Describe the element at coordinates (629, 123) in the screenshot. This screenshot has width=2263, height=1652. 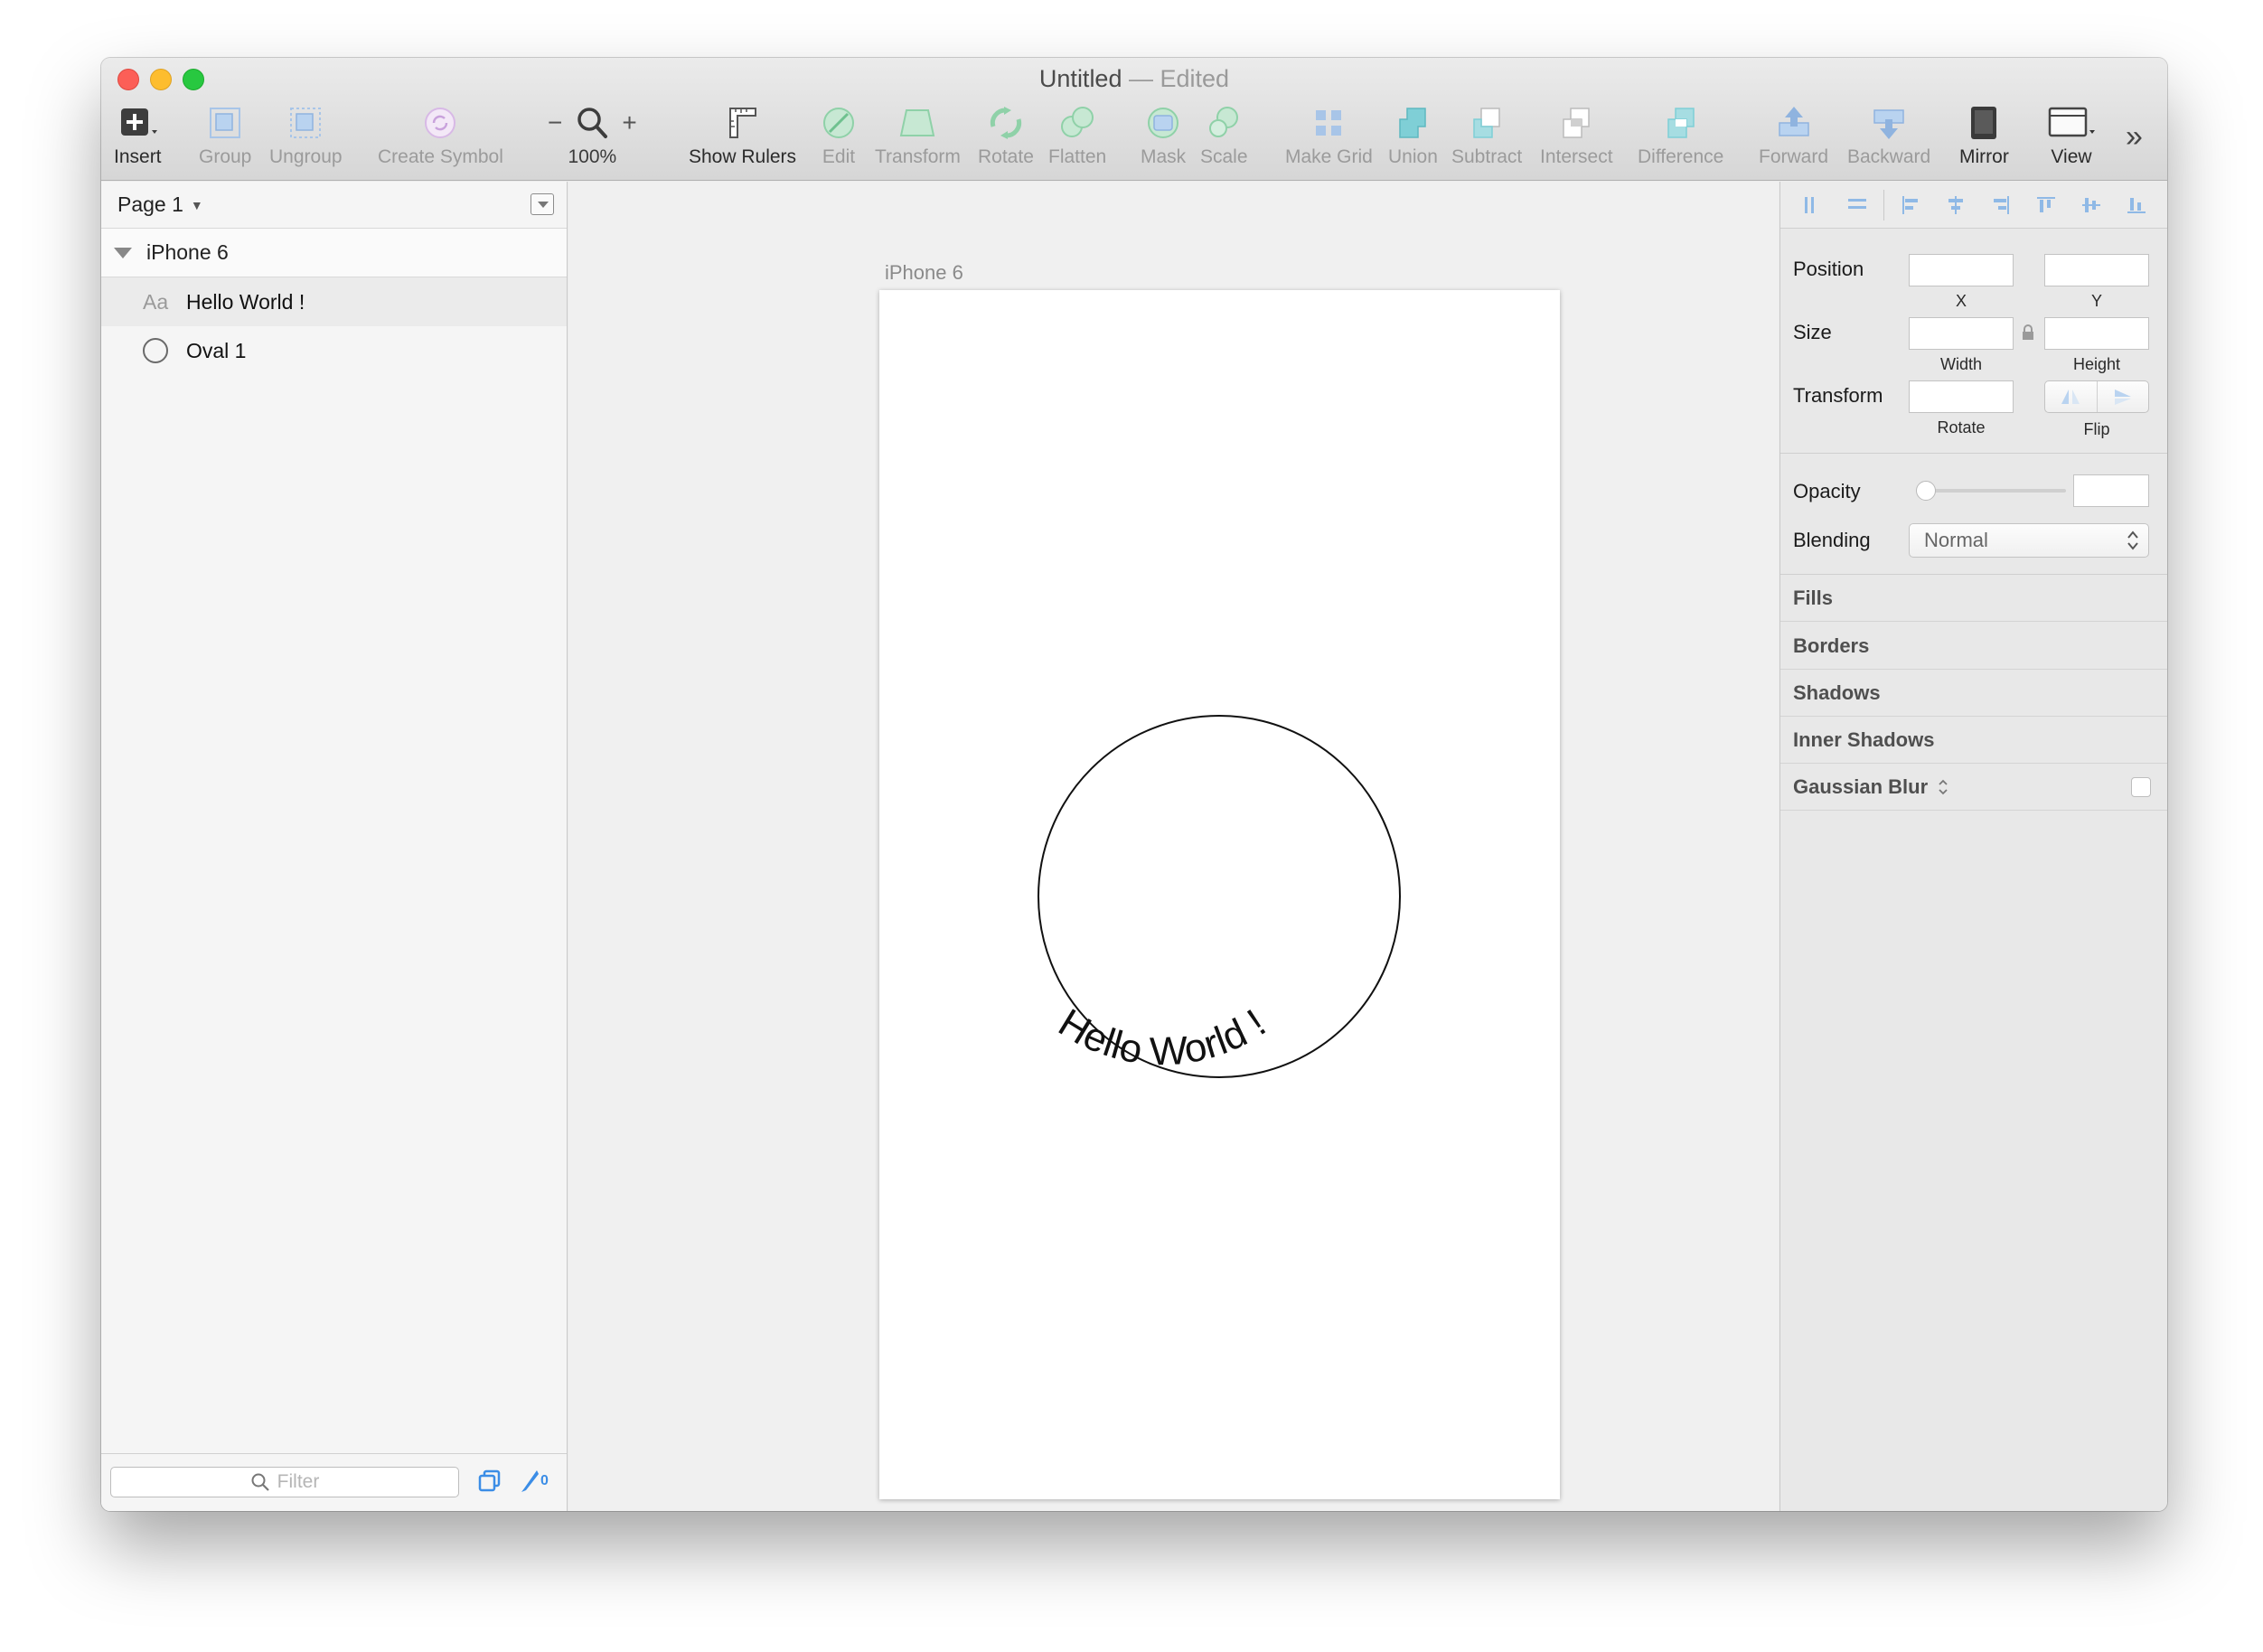
I see `zoom-in-button: +` at that location.